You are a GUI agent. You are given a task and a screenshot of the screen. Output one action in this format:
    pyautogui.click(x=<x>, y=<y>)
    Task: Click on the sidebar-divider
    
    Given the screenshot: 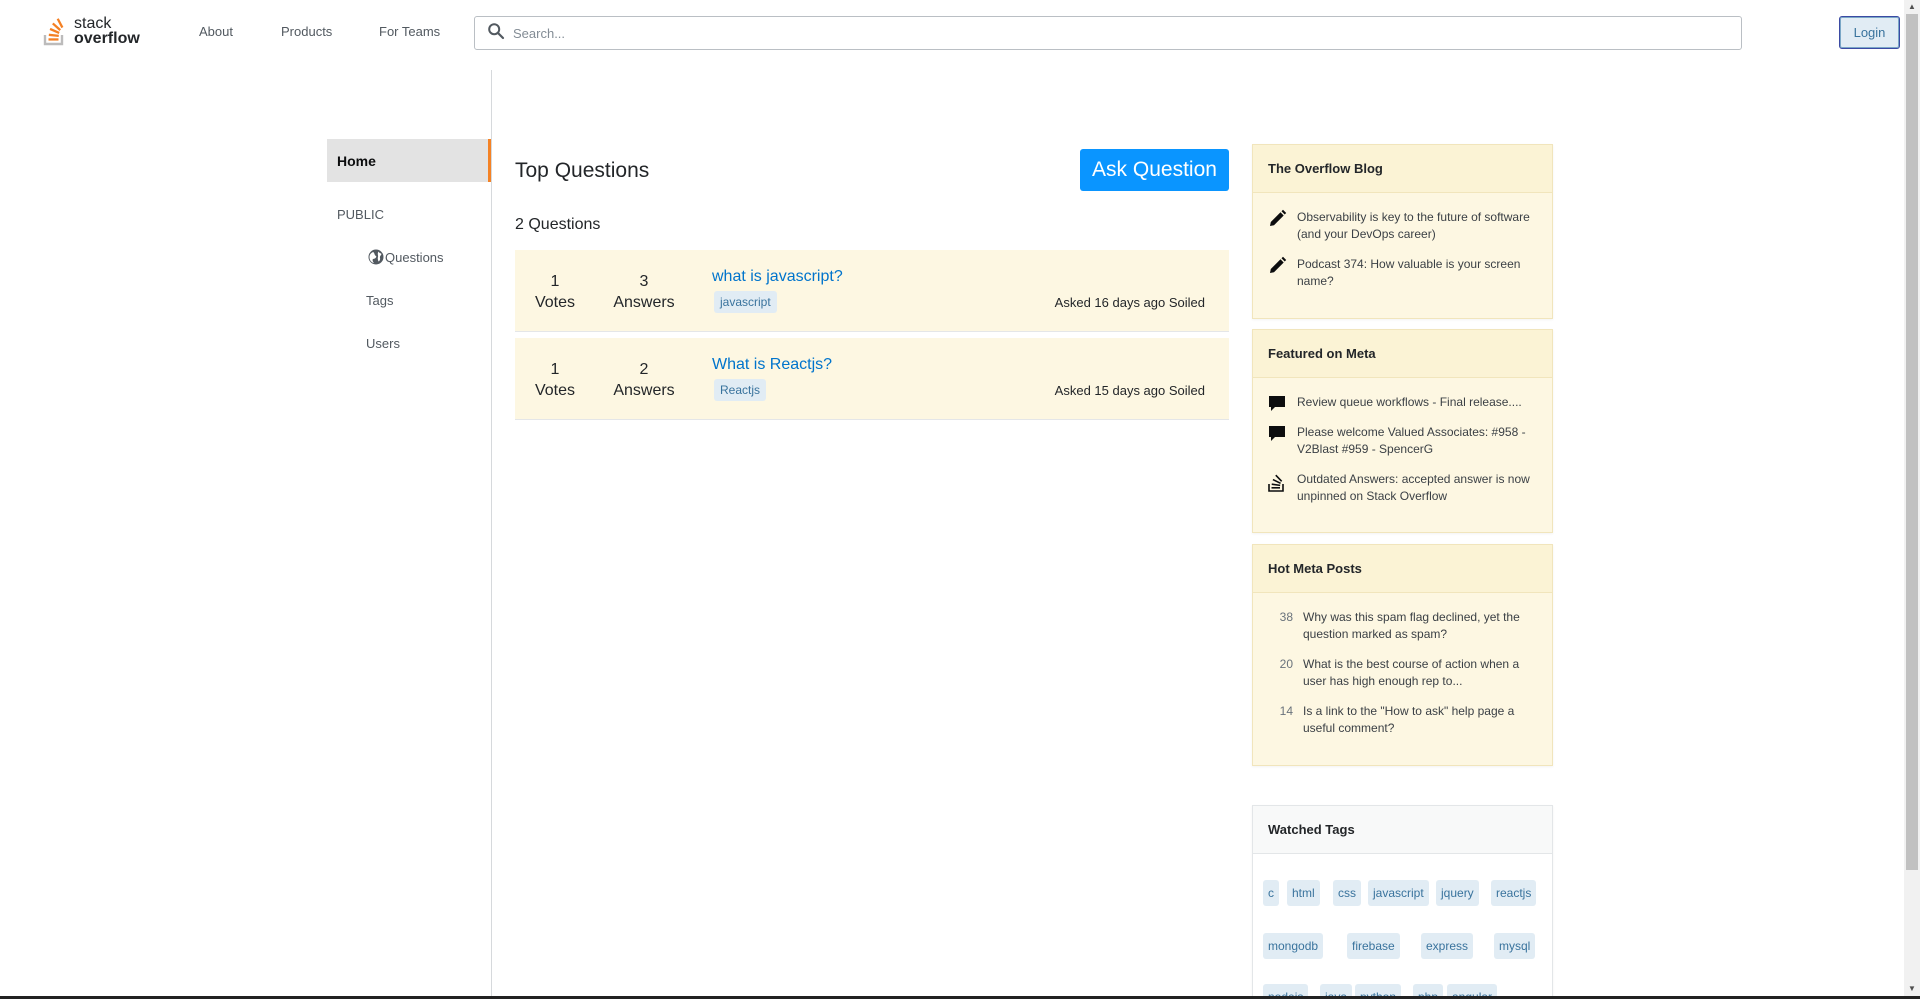 What is the action you would take?
    pyautogui.click(x=491, y=533)
    